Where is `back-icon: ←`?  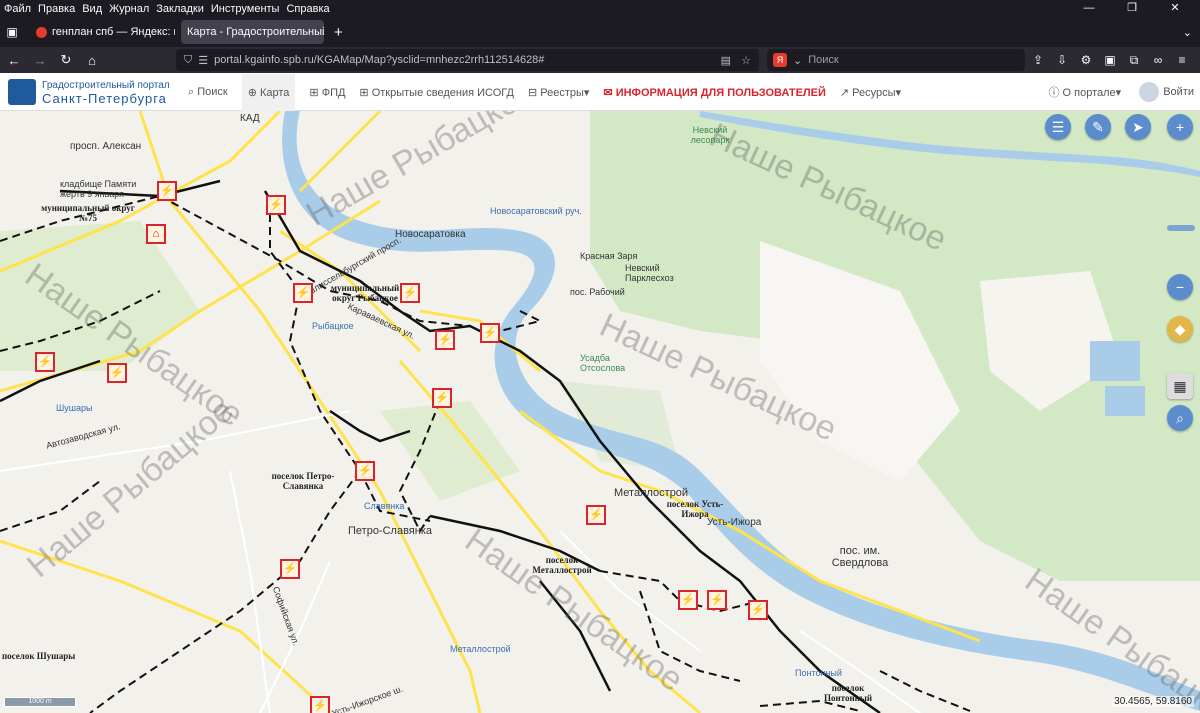 back-icon: ← is located at coordinates (14, 60).